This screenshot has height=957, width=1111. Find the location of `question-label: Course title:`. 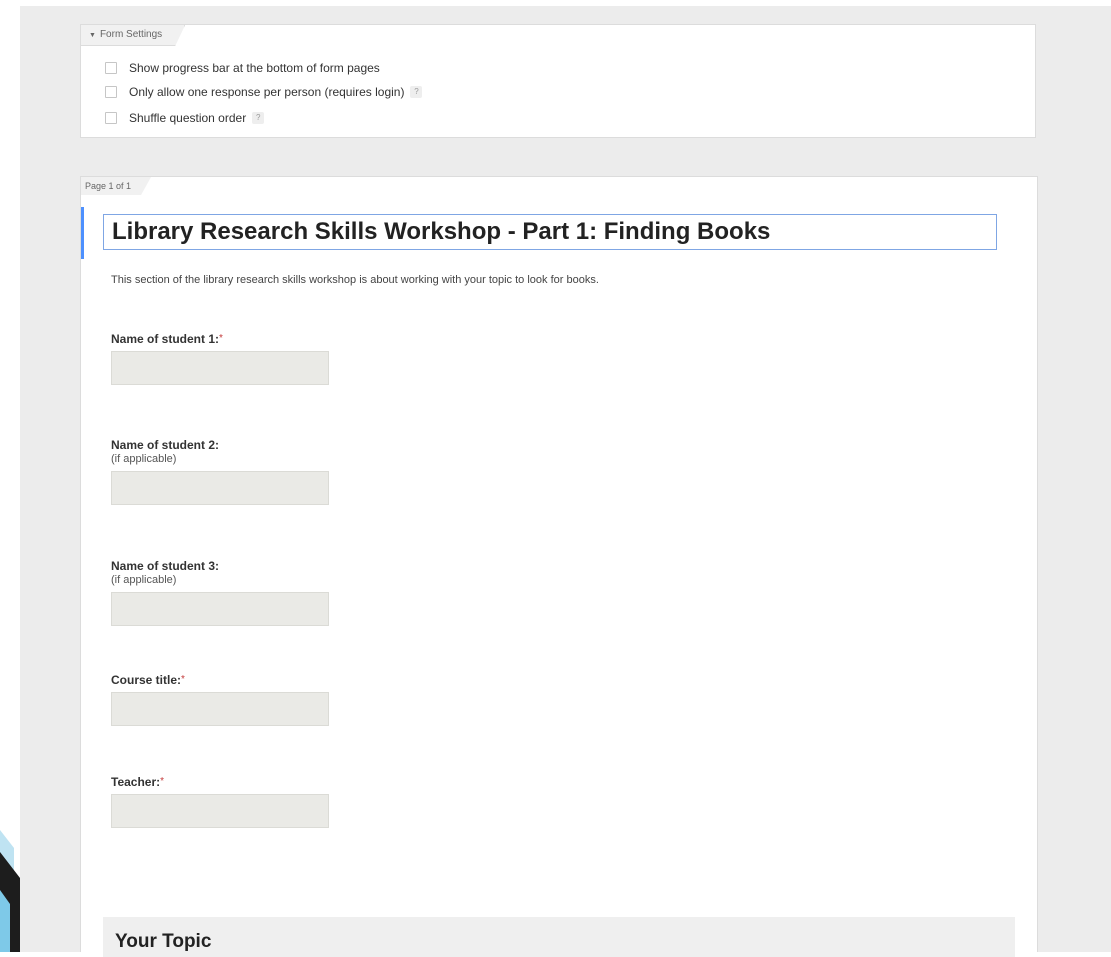

question-label: Course title: is located at coordinates (146, 680).